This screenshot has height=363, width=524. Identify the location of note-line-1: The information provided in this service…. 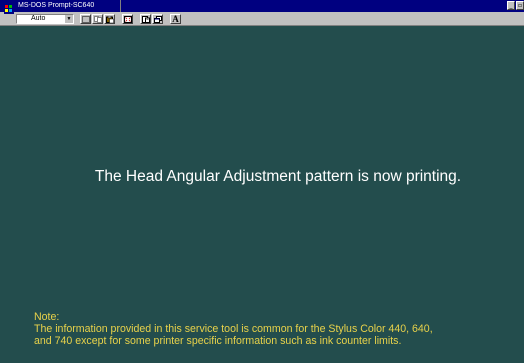
(233, 329).